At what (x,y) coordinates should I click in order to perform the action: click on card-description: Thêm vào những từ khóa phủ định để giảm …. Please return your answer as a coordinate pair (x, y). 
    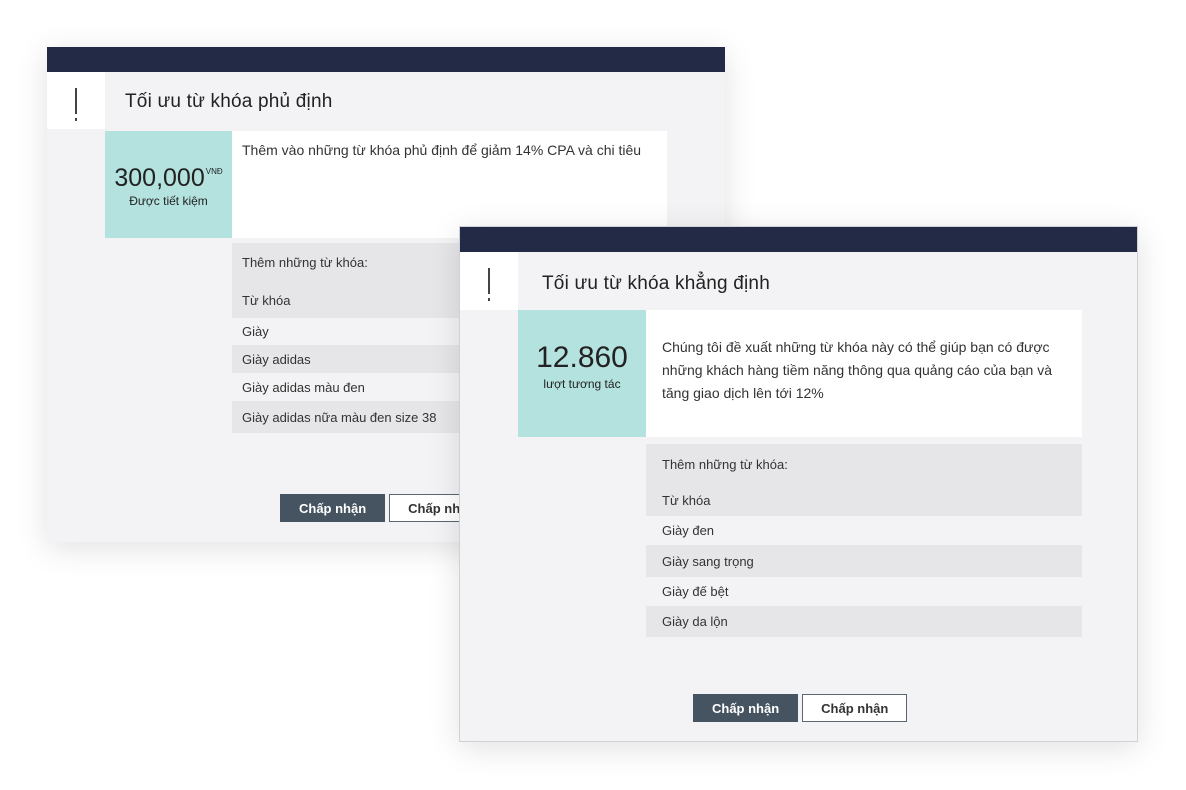
    Looking at the image, I should click on (449, 184).